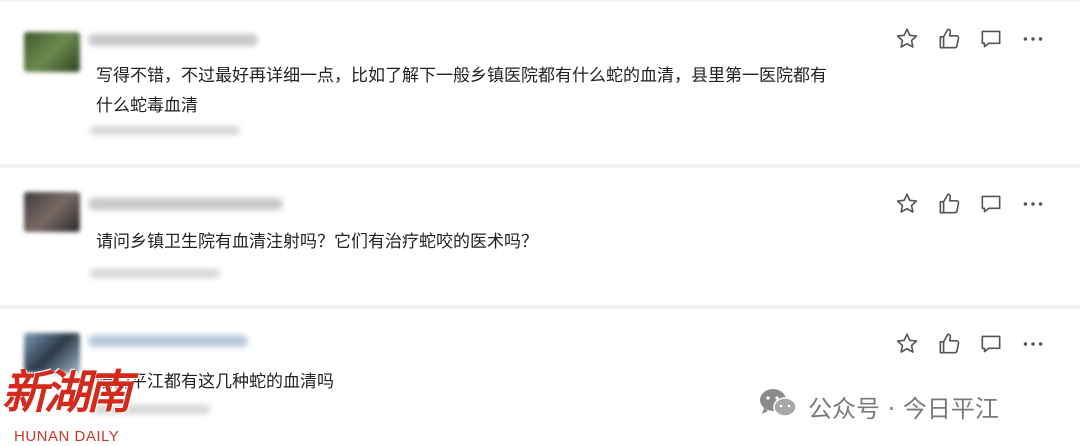  Describe the element at coordinates (903, 408) in the screenshot. I see `watermark-text: 公众号 · 今日平江` at that location.